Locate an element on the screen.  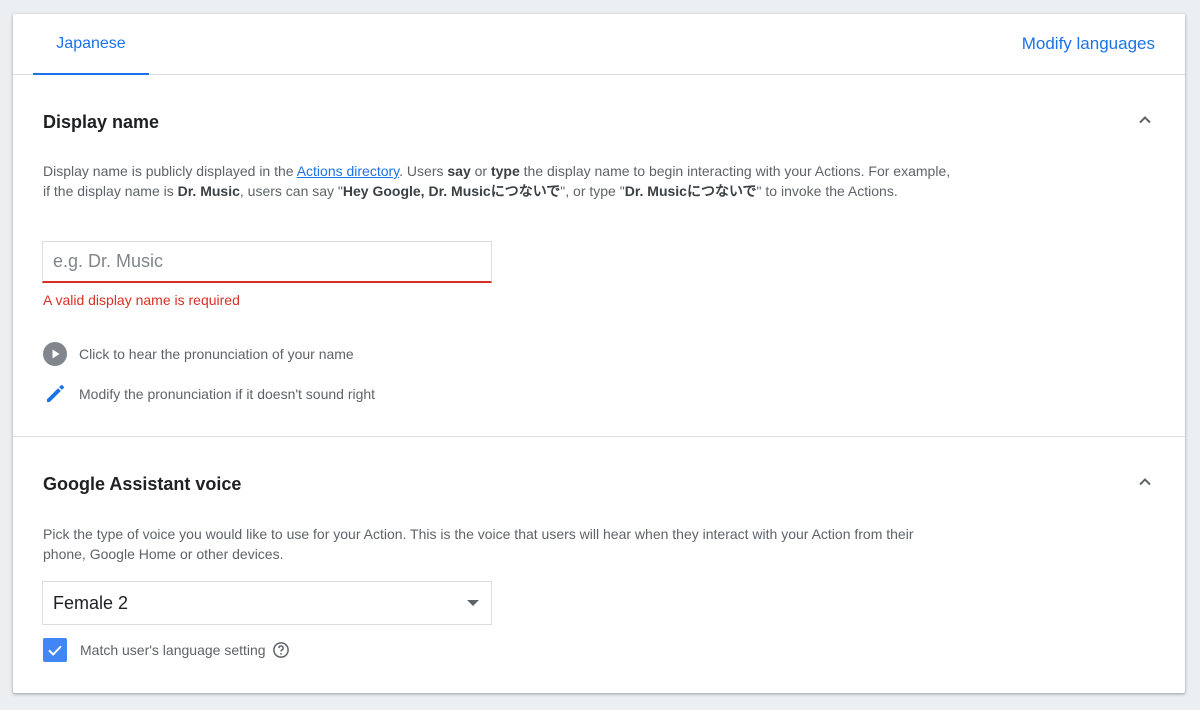
display-name-field-wrapper is located at coordinates (267, 262).